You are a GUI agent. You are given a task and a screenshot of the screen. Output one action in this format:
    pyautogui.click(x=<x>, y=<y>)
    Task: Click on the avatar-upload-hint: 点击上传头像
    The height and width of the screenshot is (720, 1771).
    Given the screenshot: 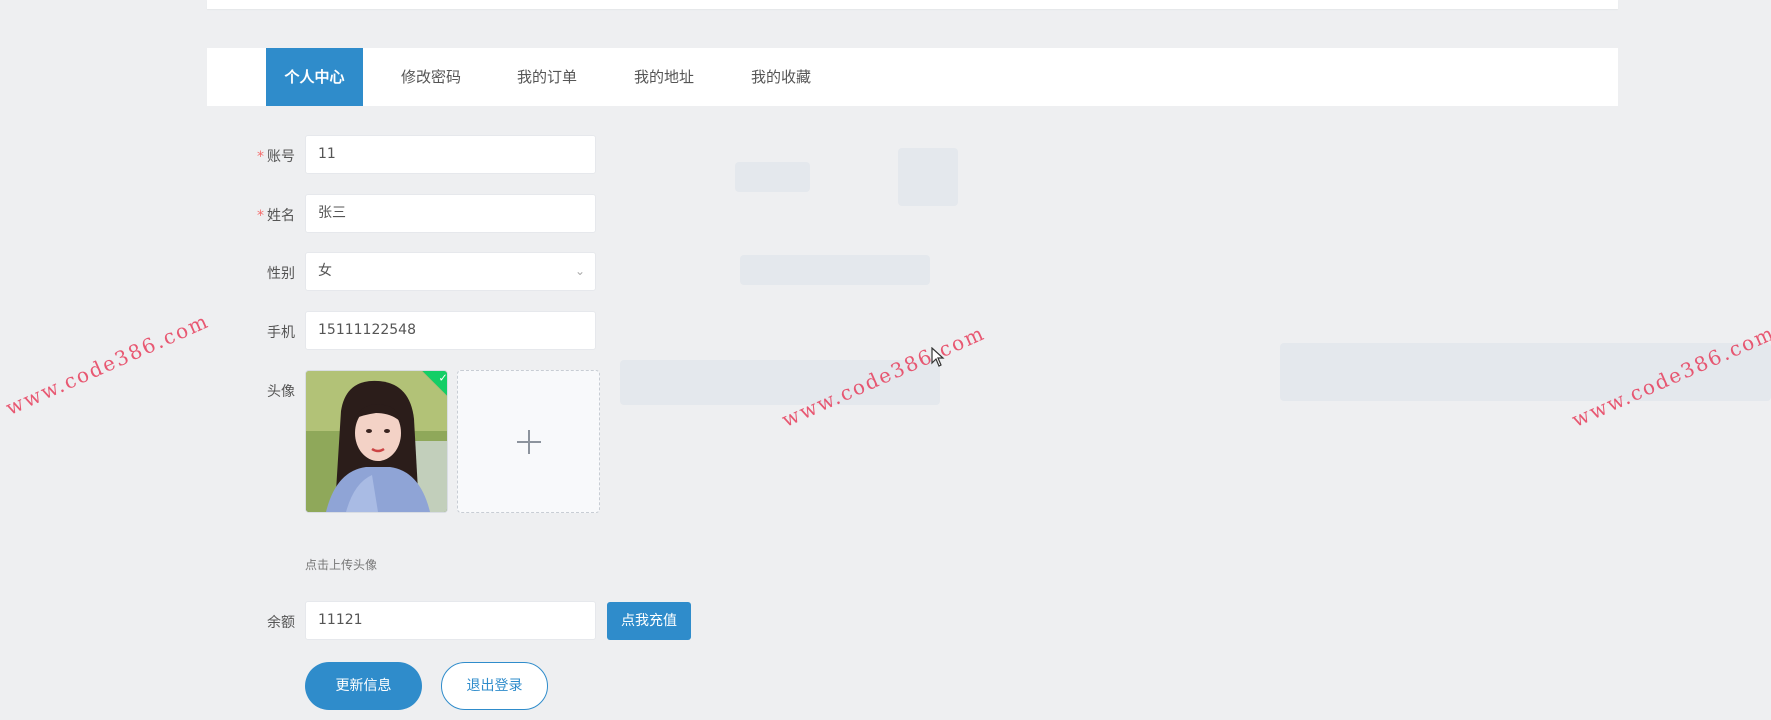 What is the action you would take?
    pyautogui.click(x=341, y=565)
    